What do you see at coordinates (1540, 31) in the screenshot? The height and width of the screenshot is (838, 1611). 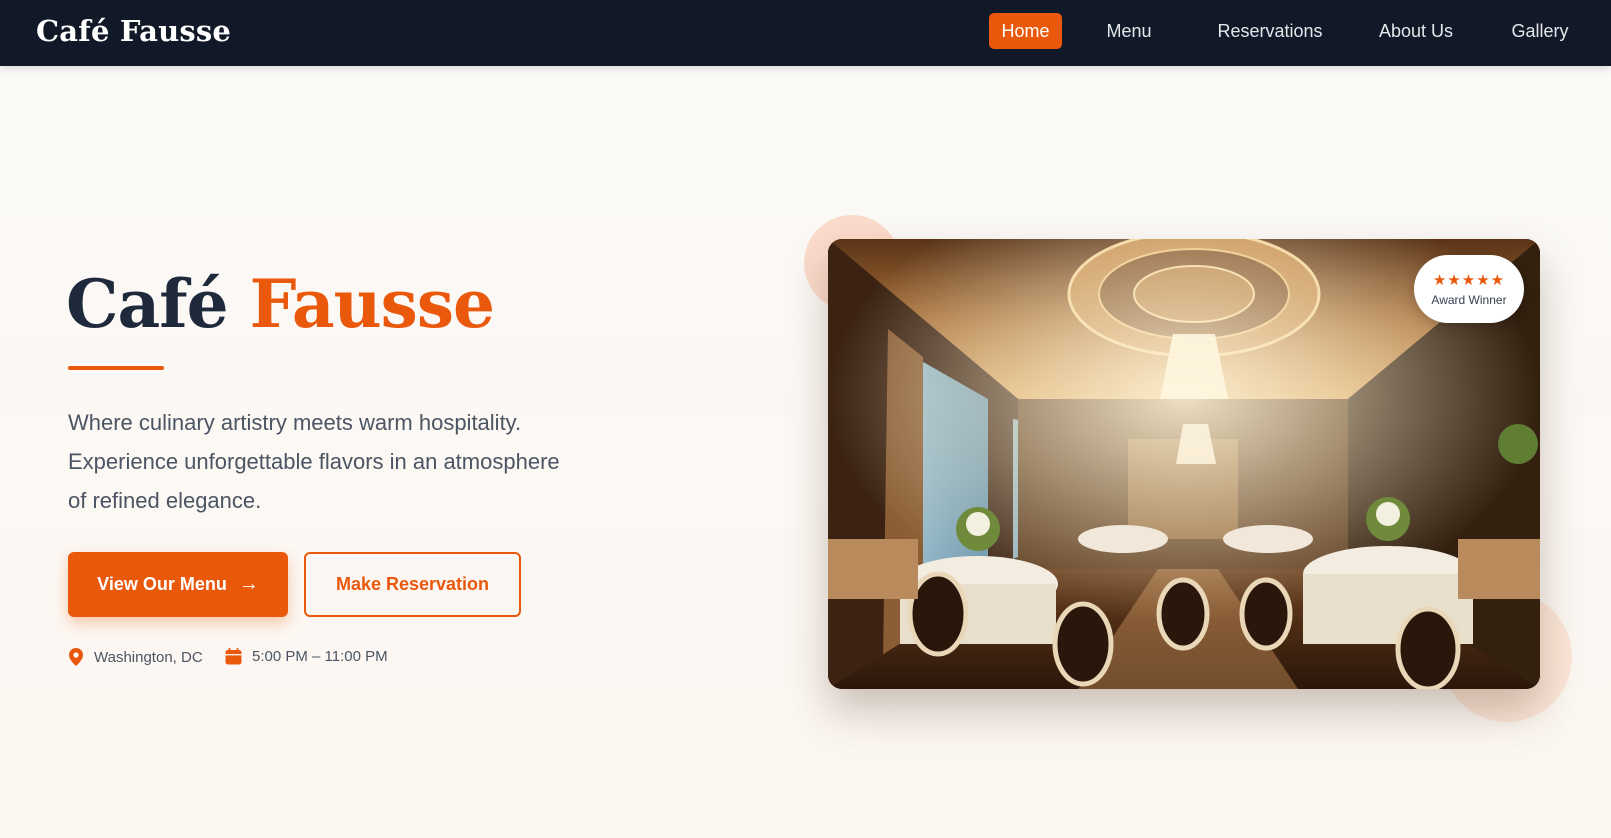 I see `nav-link-gallery: Gallery` at bounding box center [1540, 31].